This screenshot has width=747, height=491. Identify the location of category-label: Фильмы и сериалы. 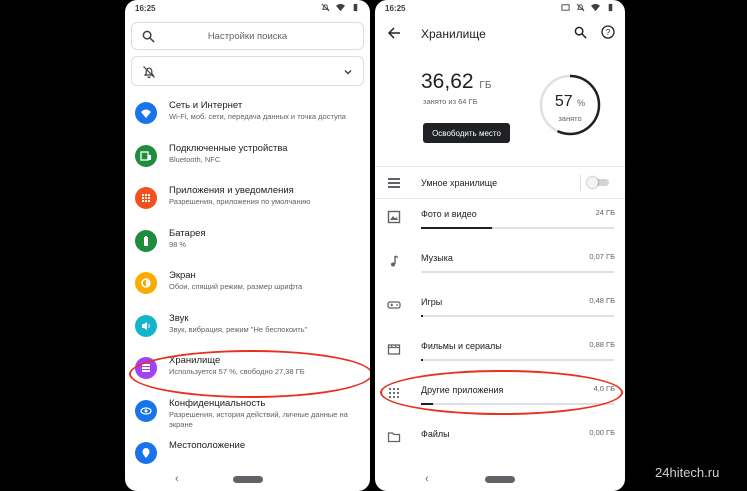
(461, 346).